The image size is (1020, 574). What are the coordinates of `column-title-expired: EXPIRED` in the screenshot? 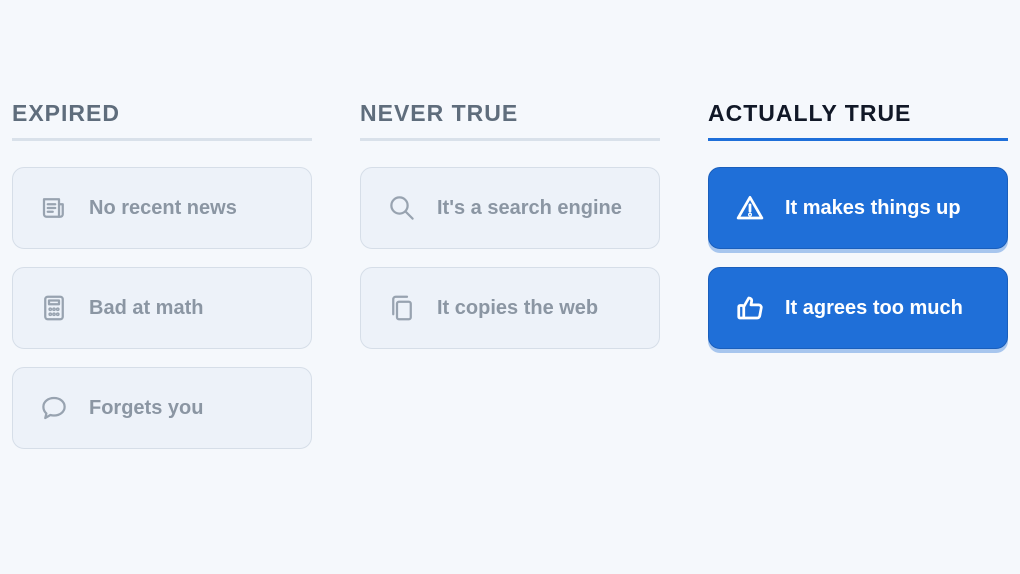 It's located at (162, 119).